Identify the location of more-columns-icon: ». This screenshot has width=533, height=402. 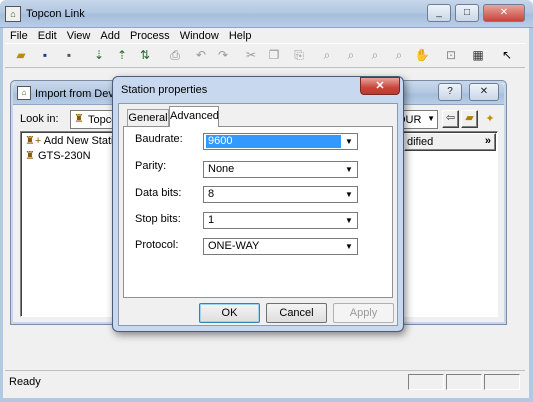
(487, 141).